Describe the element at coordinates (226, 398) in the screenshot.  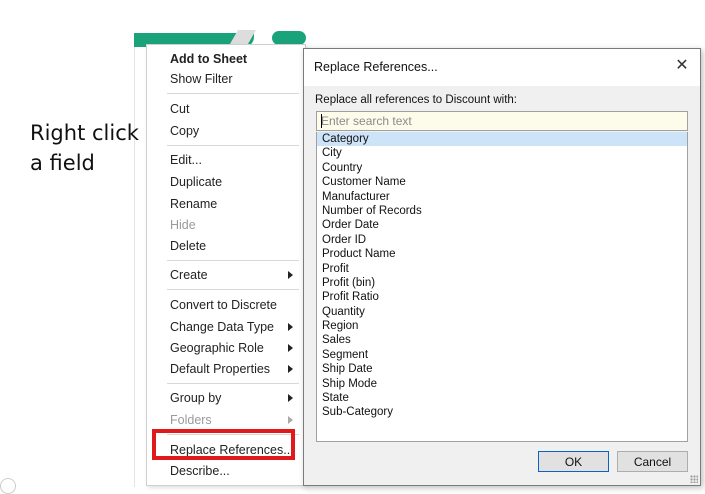
I see `menu-item-group-by: Group by` at that location.